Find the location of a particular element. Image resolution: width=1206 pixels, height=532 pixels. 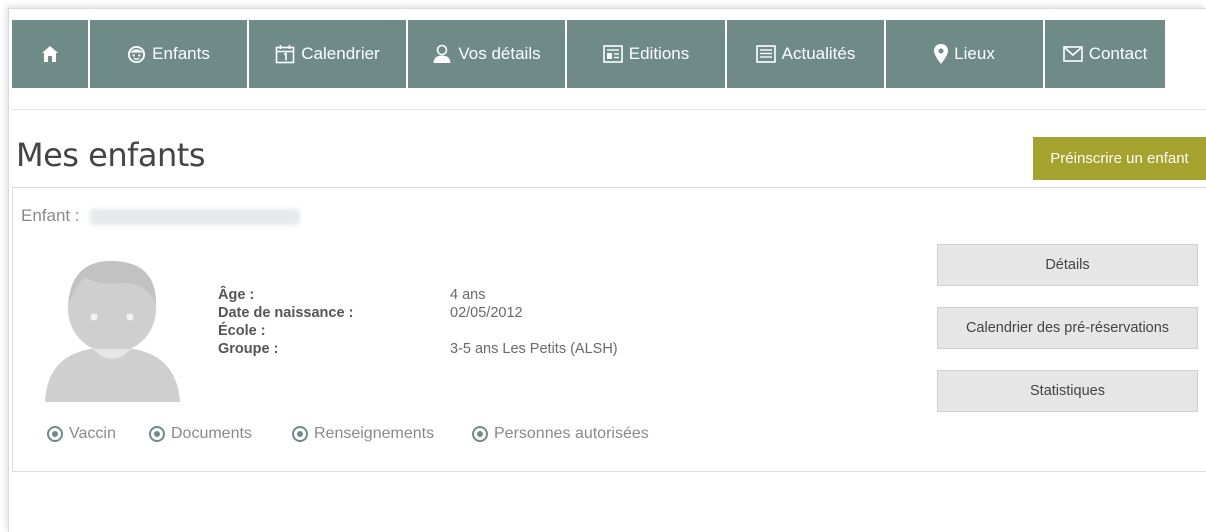

link-label: Renseignements is located at coordinates (374, 433).